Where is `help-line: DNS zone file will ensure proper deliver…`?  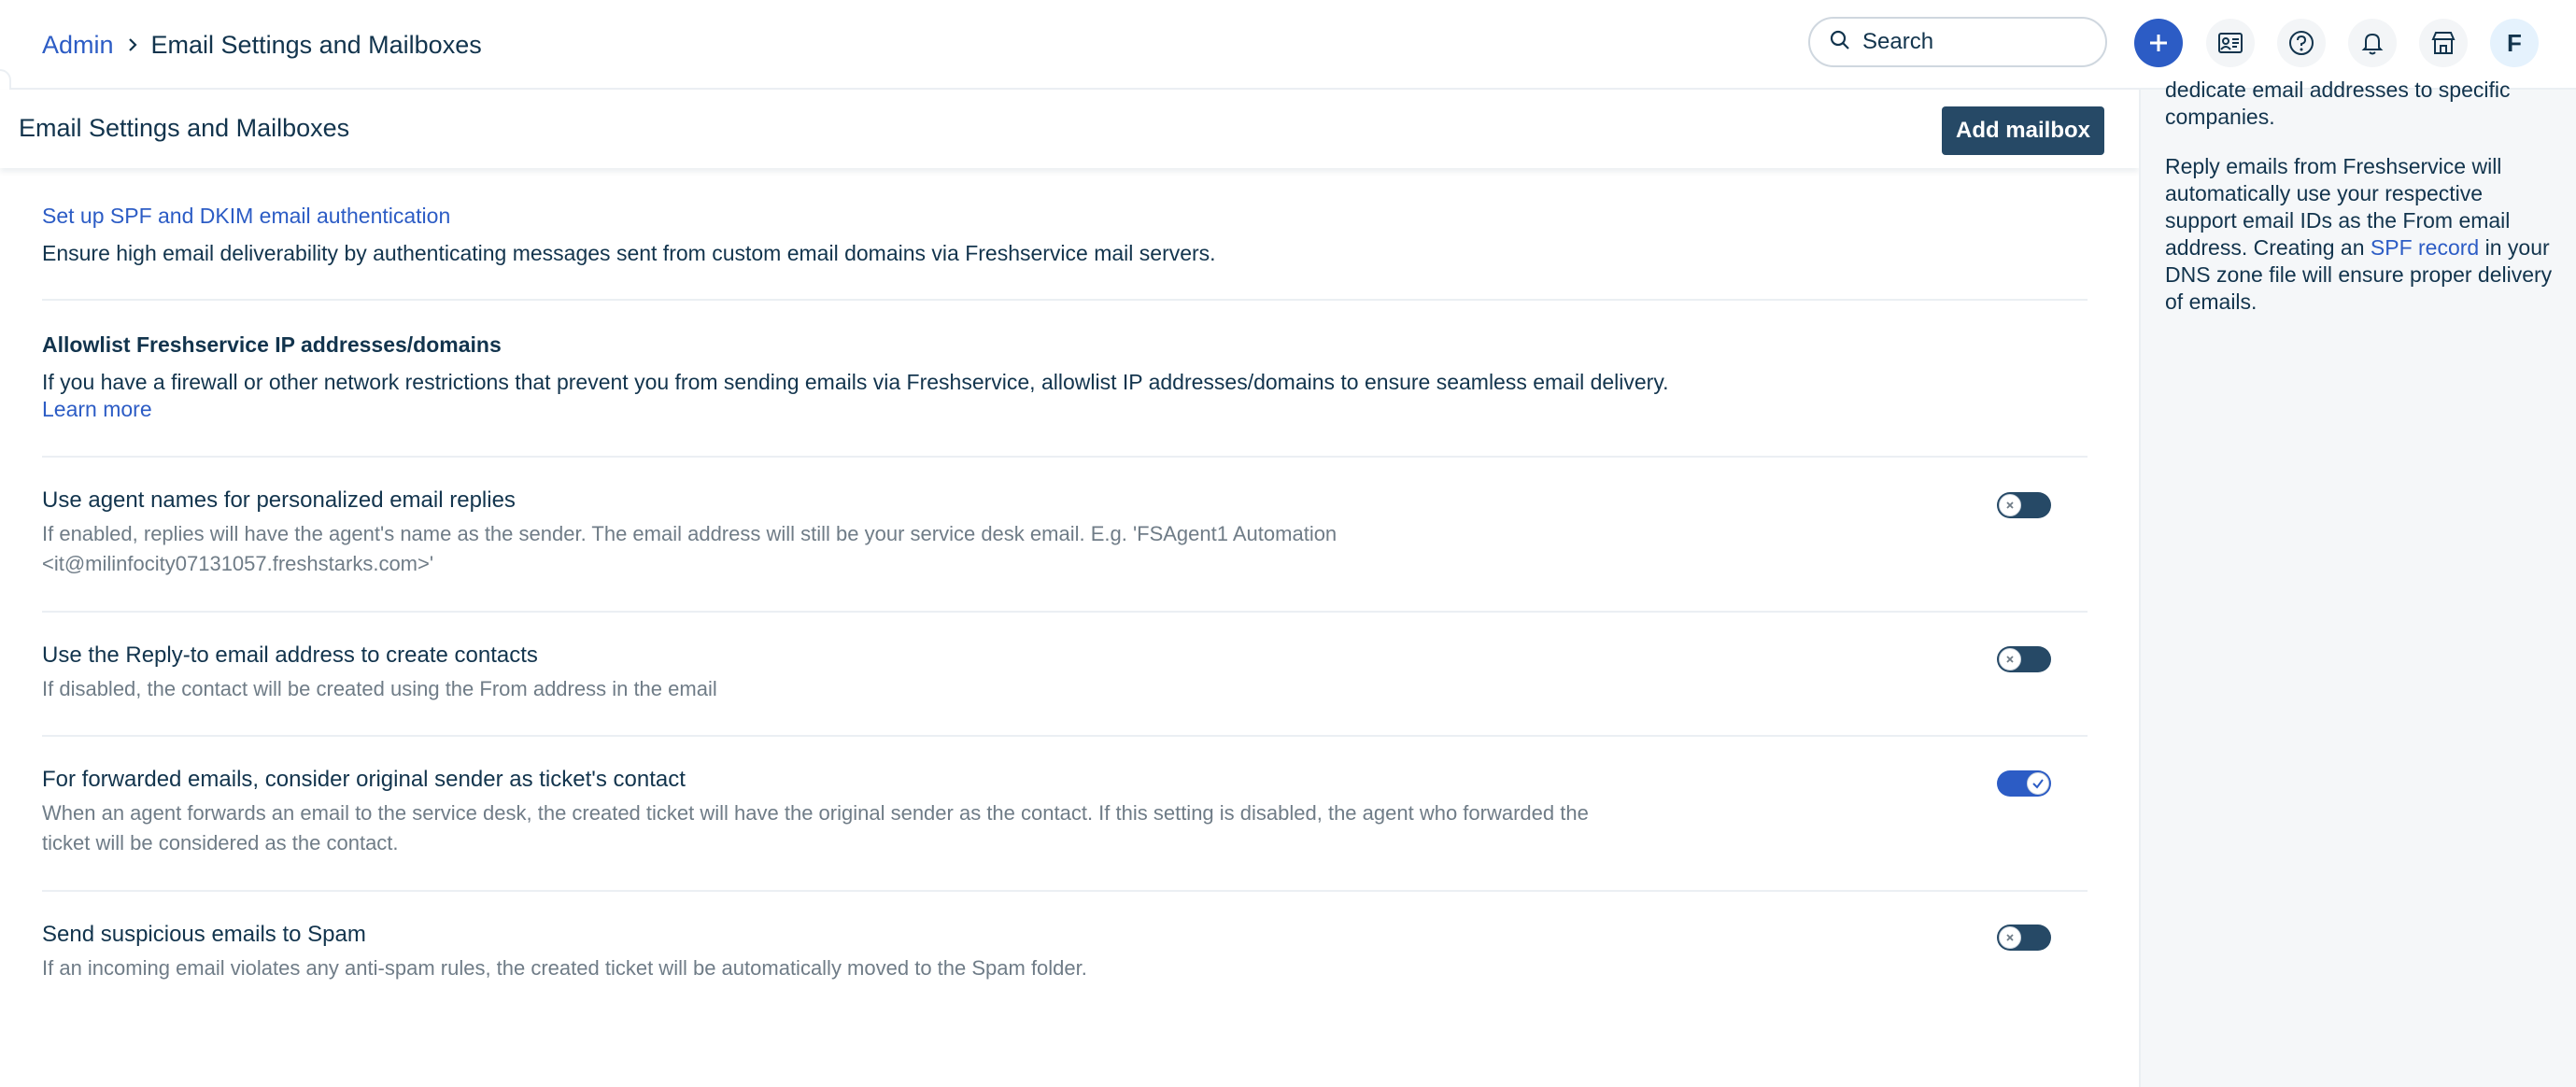 help-line: DNS zone file will ensure proper deliver… is located at coordinates (2359, 274).